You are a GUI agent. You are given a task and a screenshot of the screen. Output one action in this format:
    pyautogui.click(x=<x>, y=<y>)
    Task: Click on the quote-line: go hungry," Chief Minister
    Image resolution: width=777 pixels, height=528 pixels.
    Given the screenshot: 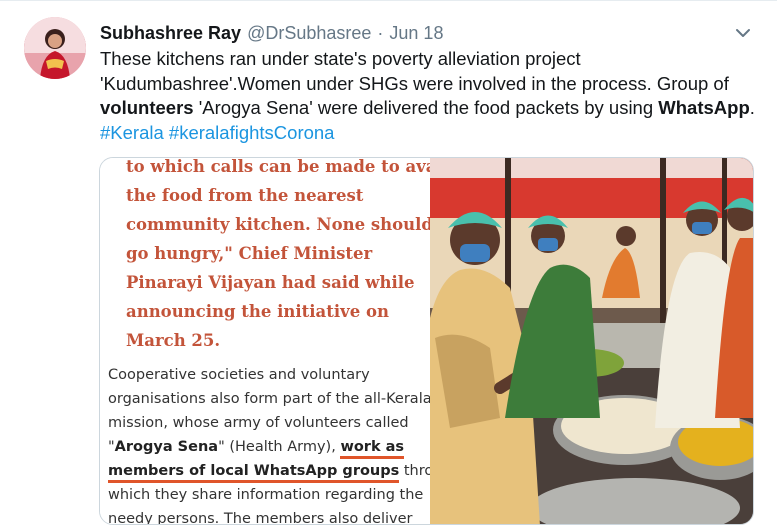 What is the action you would take?
    pyautogui.click(x=249, y=253)
    